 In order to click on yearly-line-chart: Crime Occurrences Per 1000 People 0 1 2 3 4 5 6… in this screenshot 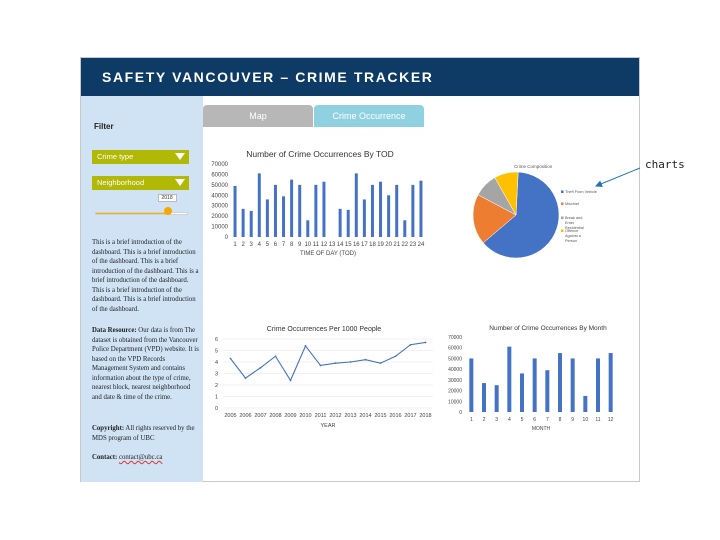, I will do `click(324, 377)`.